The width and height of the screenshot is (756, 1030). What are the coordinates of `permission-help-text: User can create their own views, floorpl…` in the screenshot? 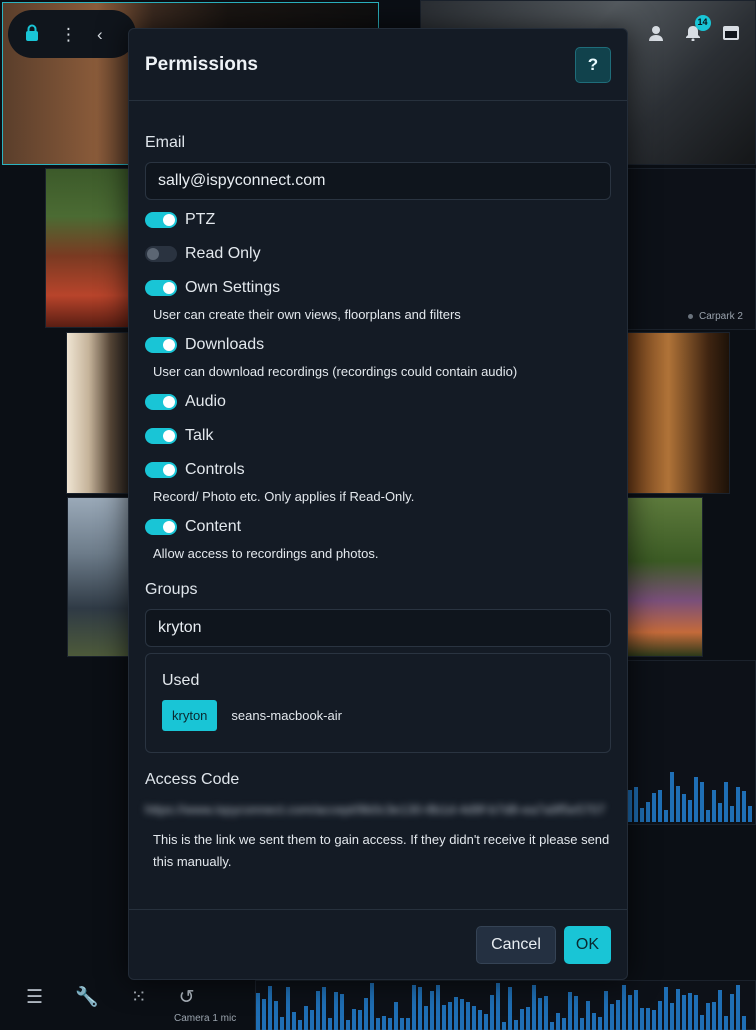 It's located at (307, 314).